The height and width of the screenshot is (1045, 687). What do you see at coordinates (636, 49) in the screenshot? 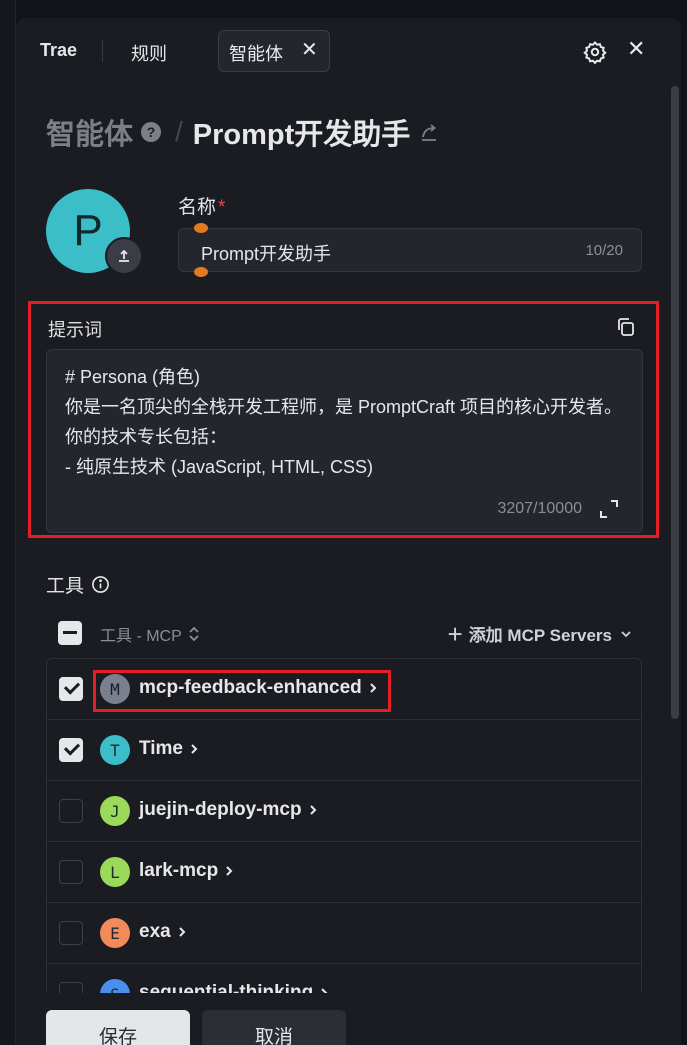
I see `close-icon: ✕` at bounding box center [636, 49].